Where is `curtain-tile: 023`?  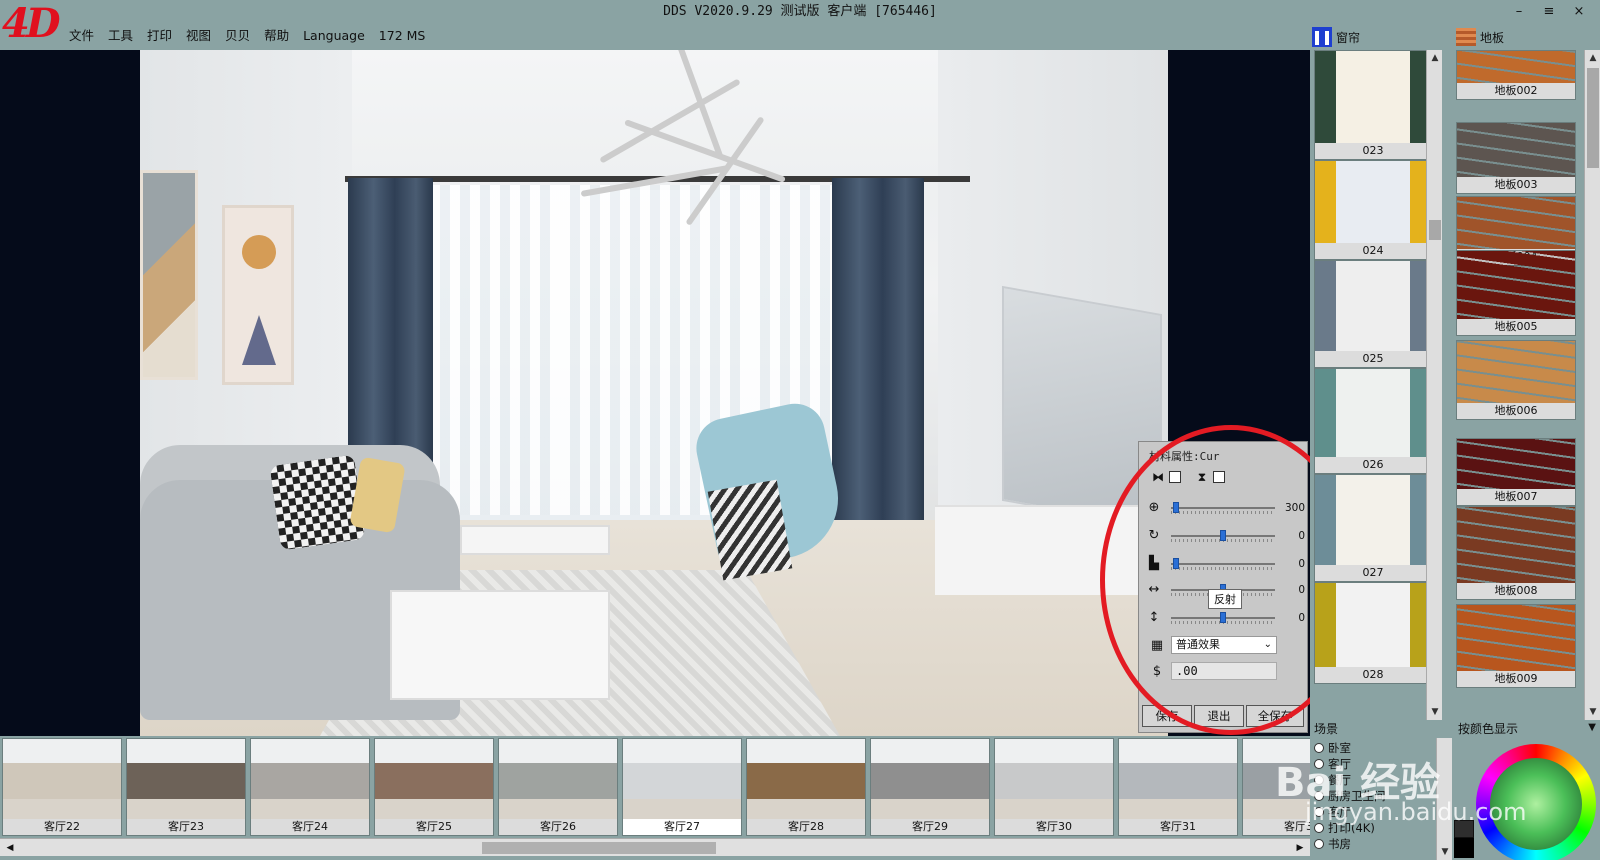 curtain-tile: 023 is located at coordinates (1373, 105).